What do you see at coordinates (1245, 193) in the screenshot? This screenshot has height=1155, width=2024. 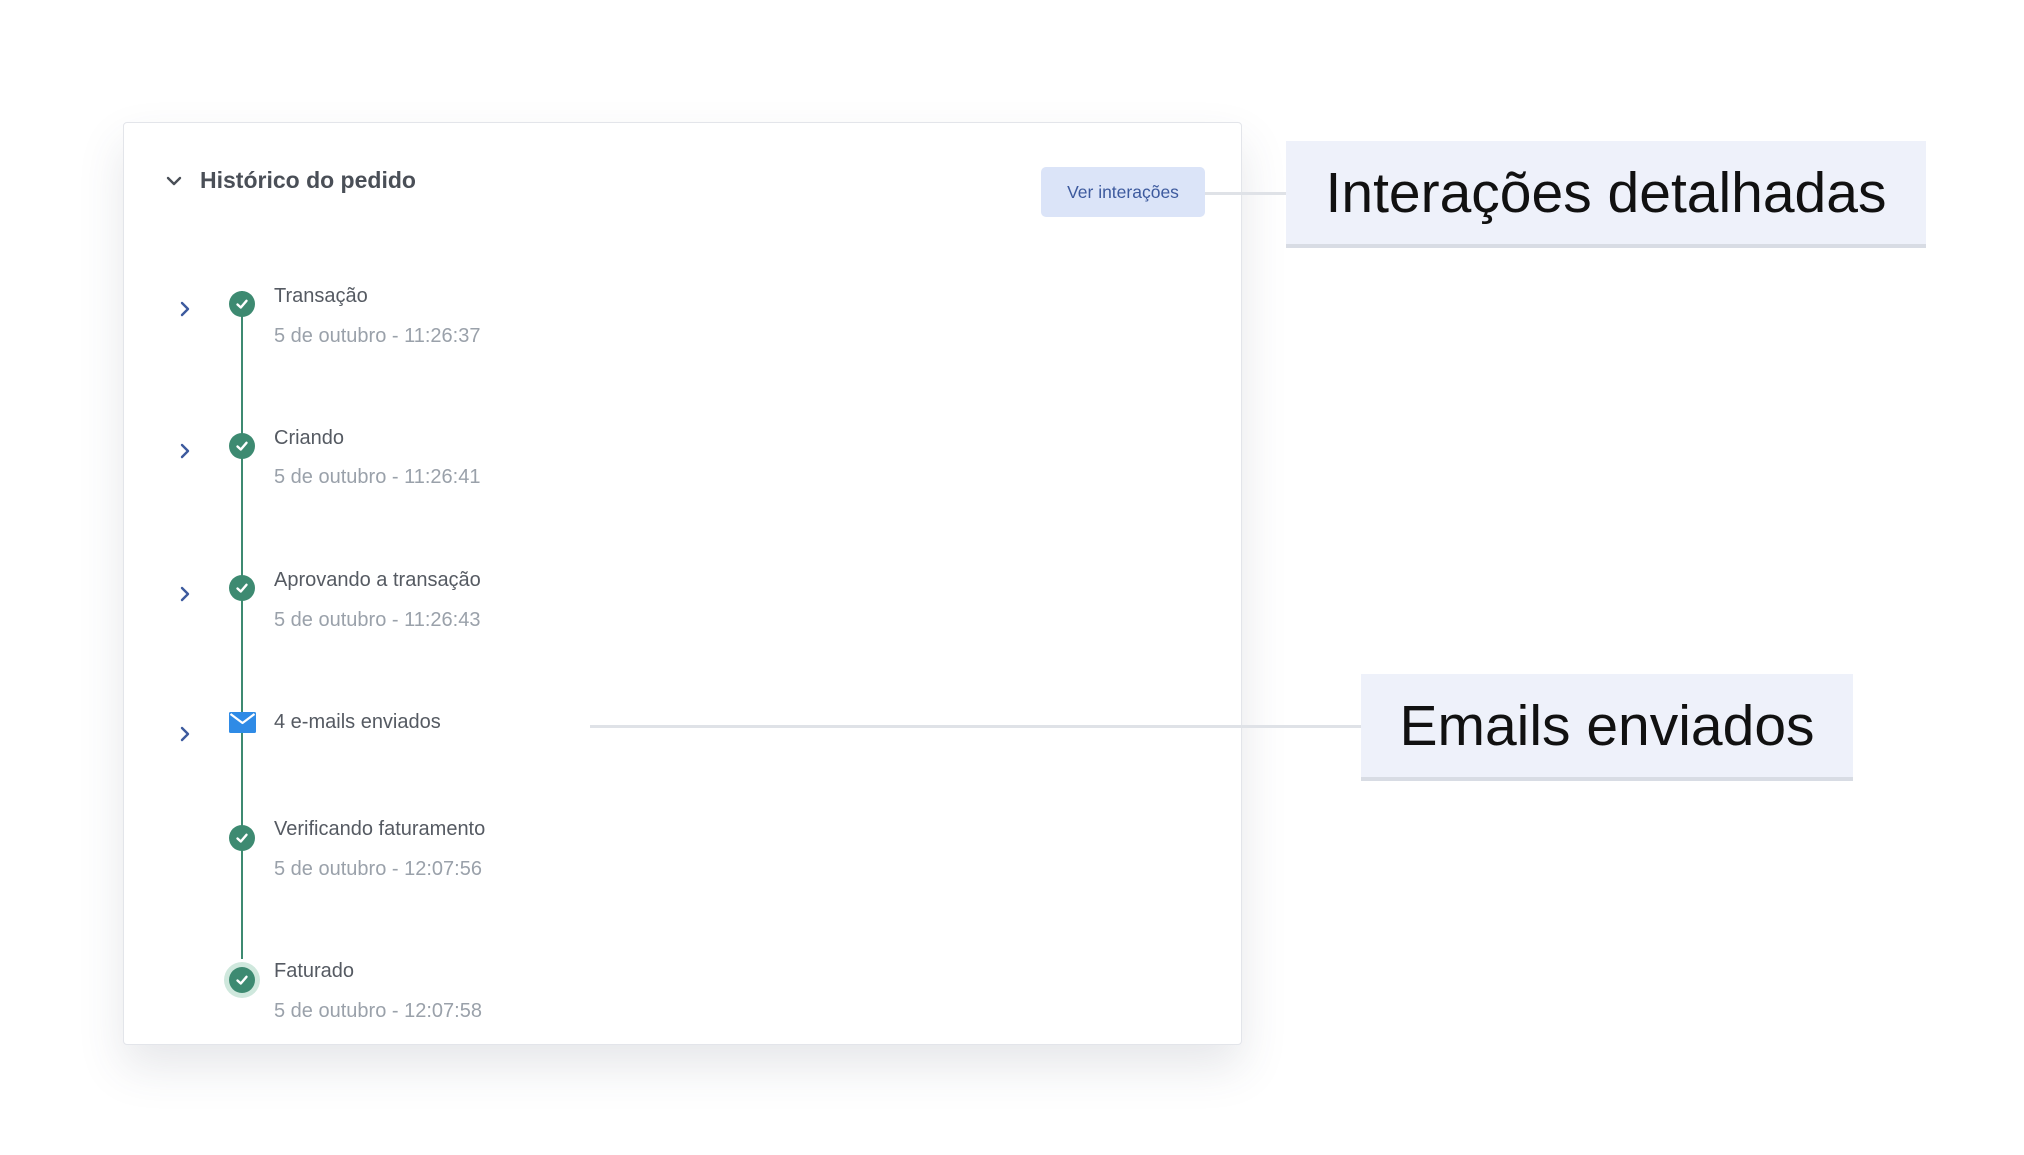 I see `callout-connector-interactions` at bounding box center [1245, 193].